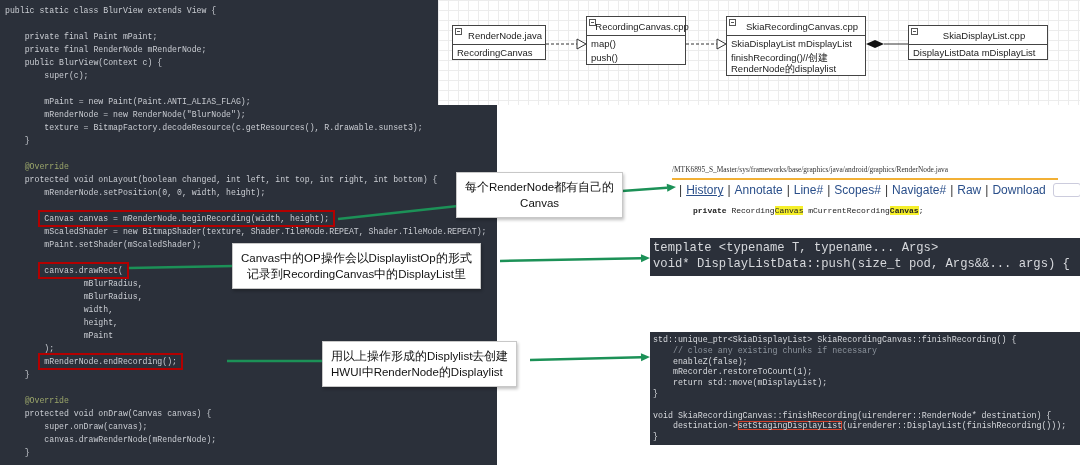  I want to click on code-line: return std::move(mDisplayList);, so click(750, 383).